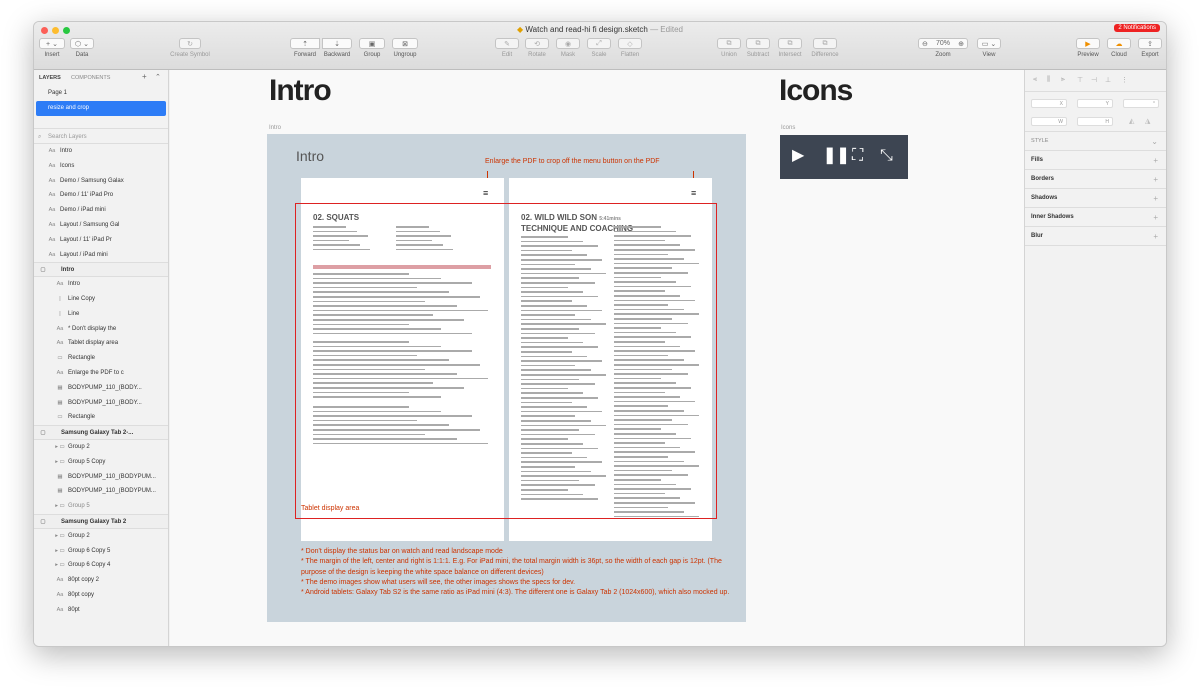  Describe the element at coordinates (1088, 48) in the screenshot. I see `preview-button: ▶ Preview` at that location.